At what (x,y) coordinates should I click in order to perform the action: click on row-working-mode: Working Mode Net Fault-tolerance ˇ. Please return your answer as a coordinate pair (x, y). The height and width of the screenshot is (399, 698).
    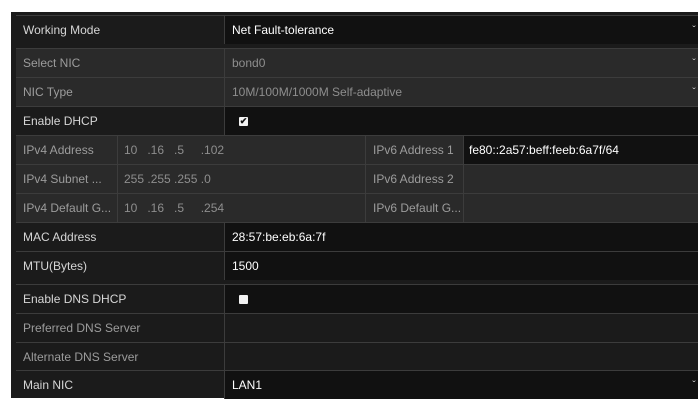
    Looking at the image, I should click on (357, 29).